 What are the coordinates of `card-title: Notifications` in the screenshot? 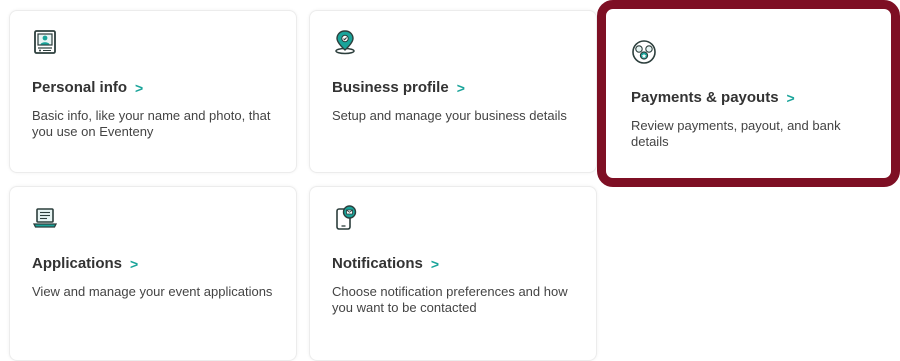 It's located at (377, 263).